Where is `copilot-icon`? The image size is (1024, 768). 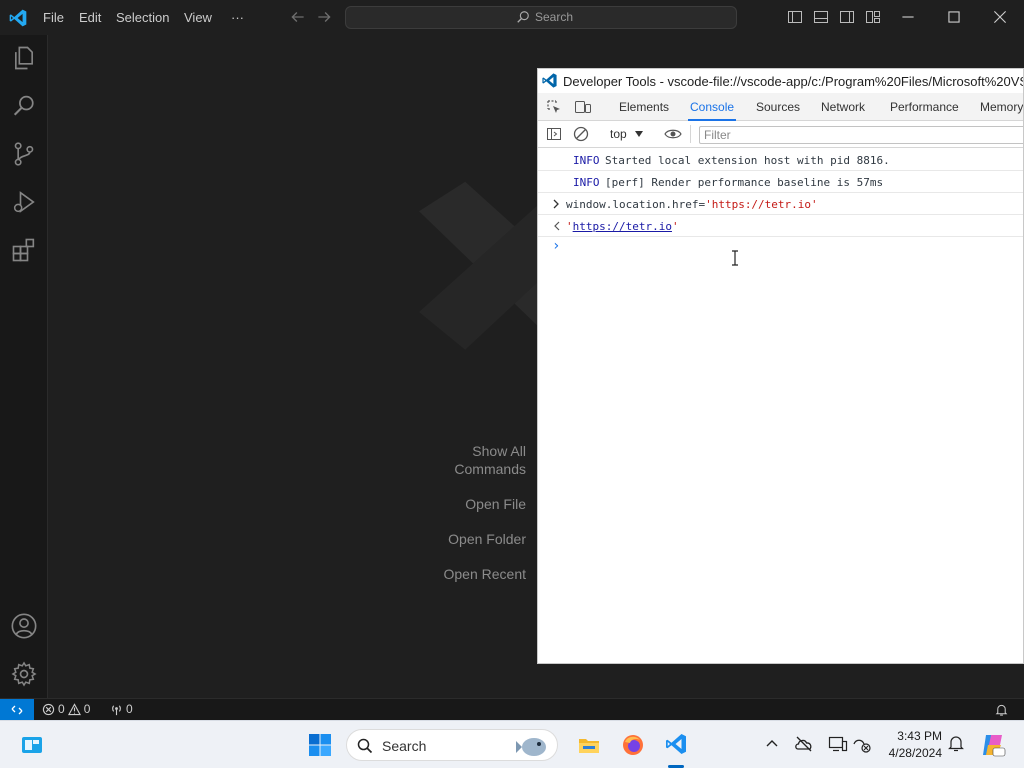
copilot-icon is located at coordinates (993, 745).